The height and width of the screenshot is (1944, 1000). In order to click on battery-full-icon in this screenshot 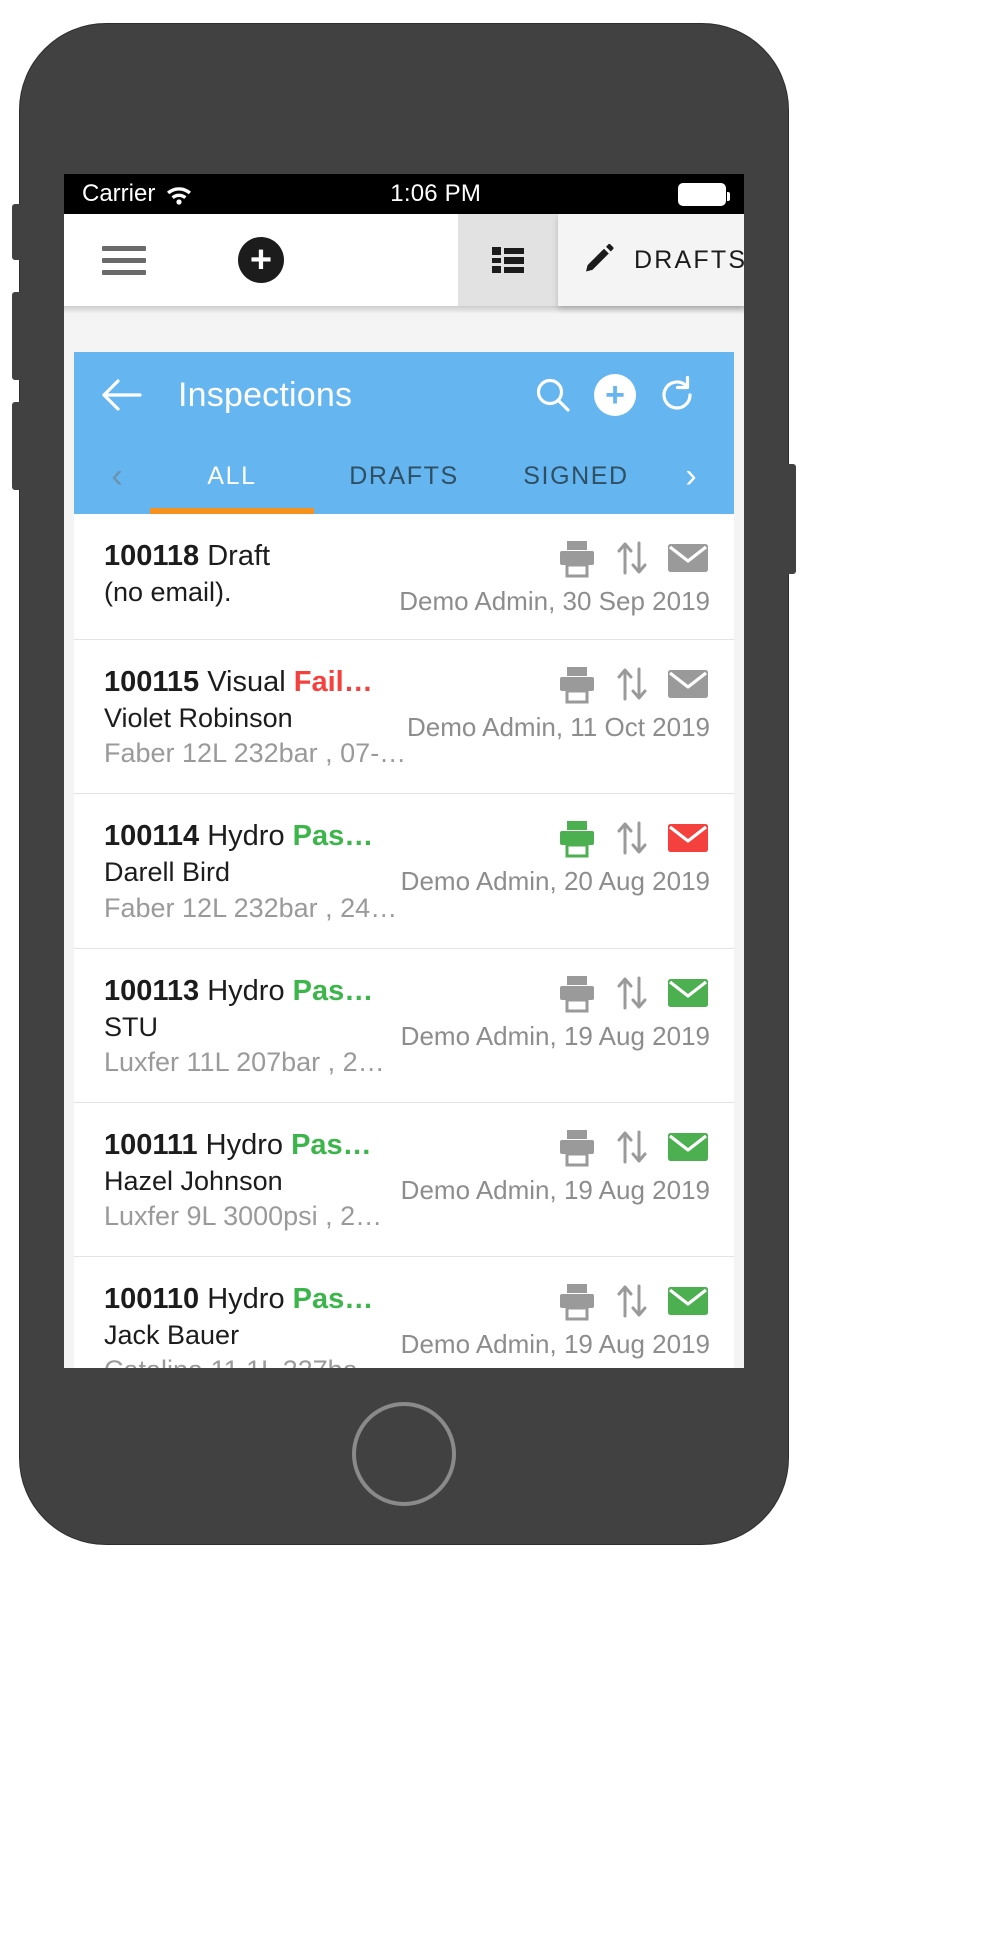, I will do `click(704, 194)`.